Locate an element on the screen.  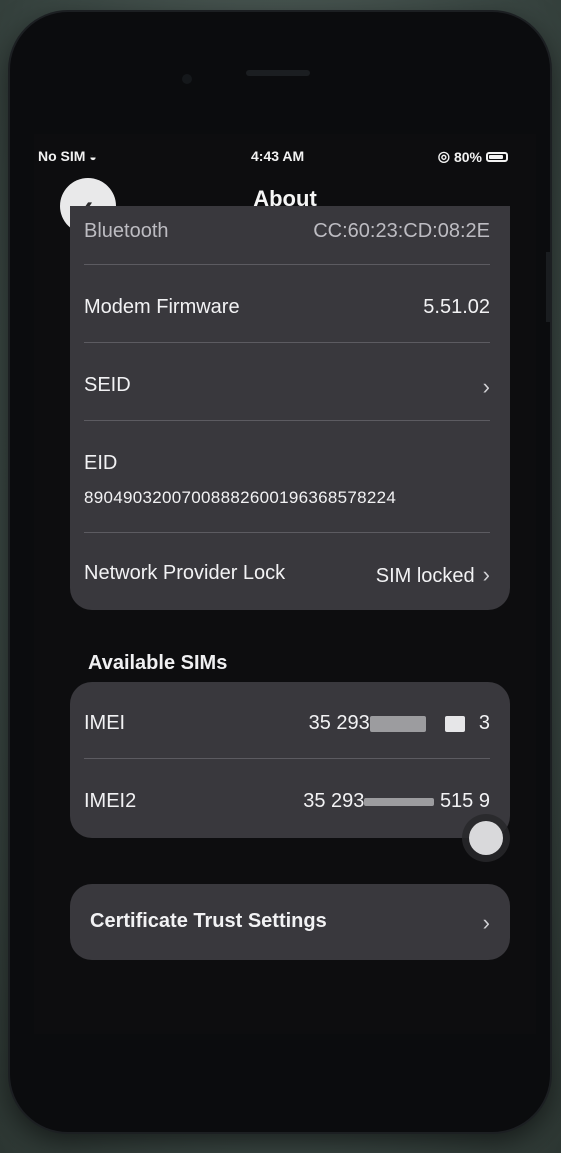
certificate-group: Certificate Trust Settings › is located at coordinates (290, 922).